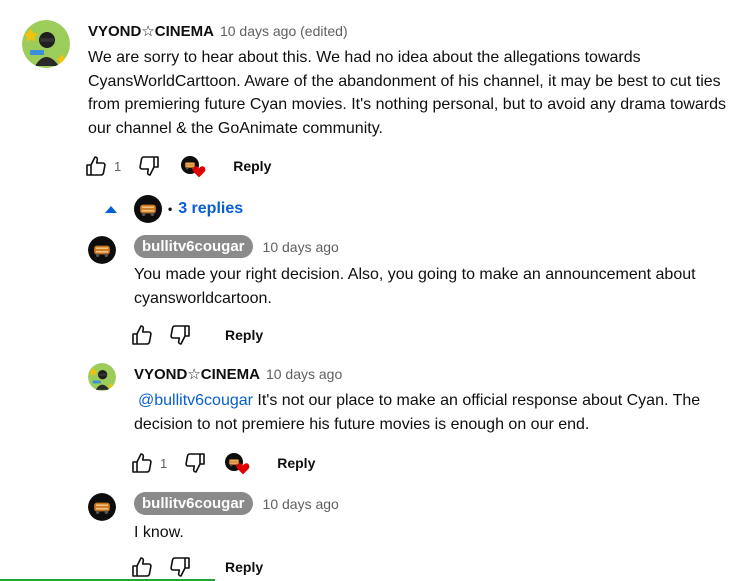 Image resolution: width=755 pixels, height=581 pixels. I want to click on collapse-arrow-icon, so click(111, 209).